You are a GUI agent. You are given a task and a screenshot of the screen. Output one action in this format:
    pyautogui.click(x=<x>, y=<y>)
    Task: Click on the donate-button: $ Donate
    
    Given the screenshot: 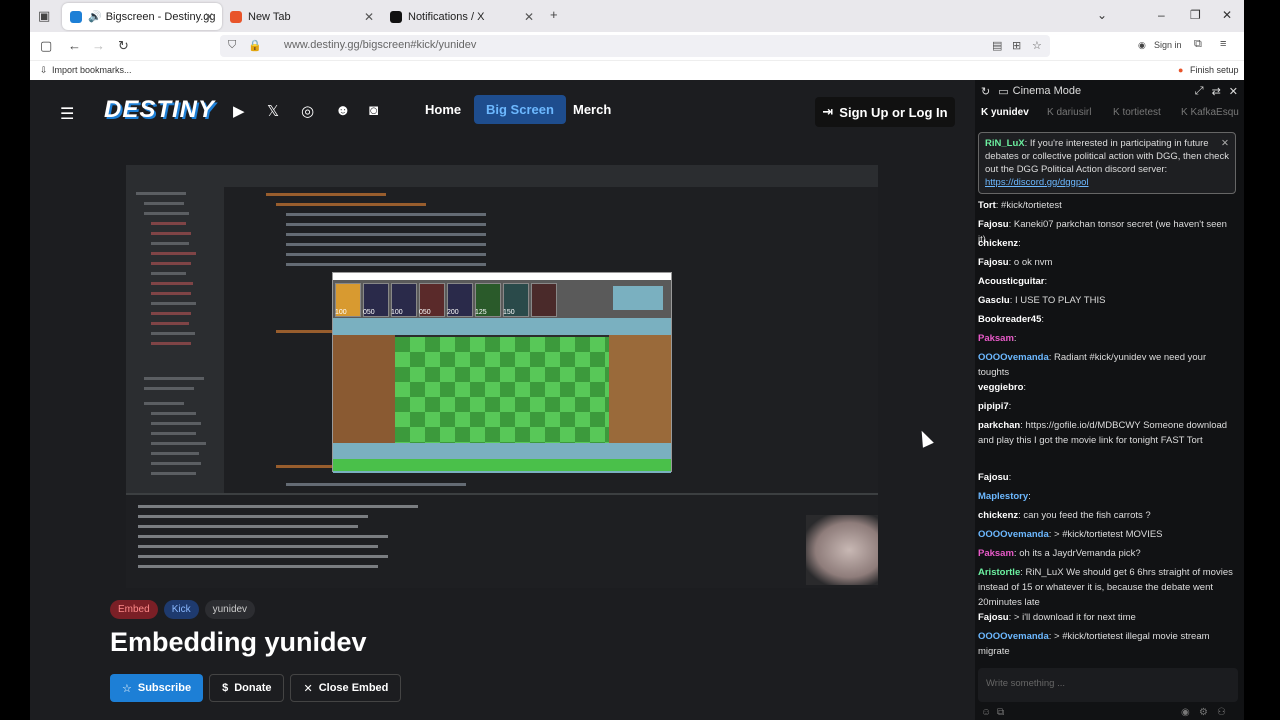 What is the action you would take?
    pyautogui.click(x=247, y=688)
    